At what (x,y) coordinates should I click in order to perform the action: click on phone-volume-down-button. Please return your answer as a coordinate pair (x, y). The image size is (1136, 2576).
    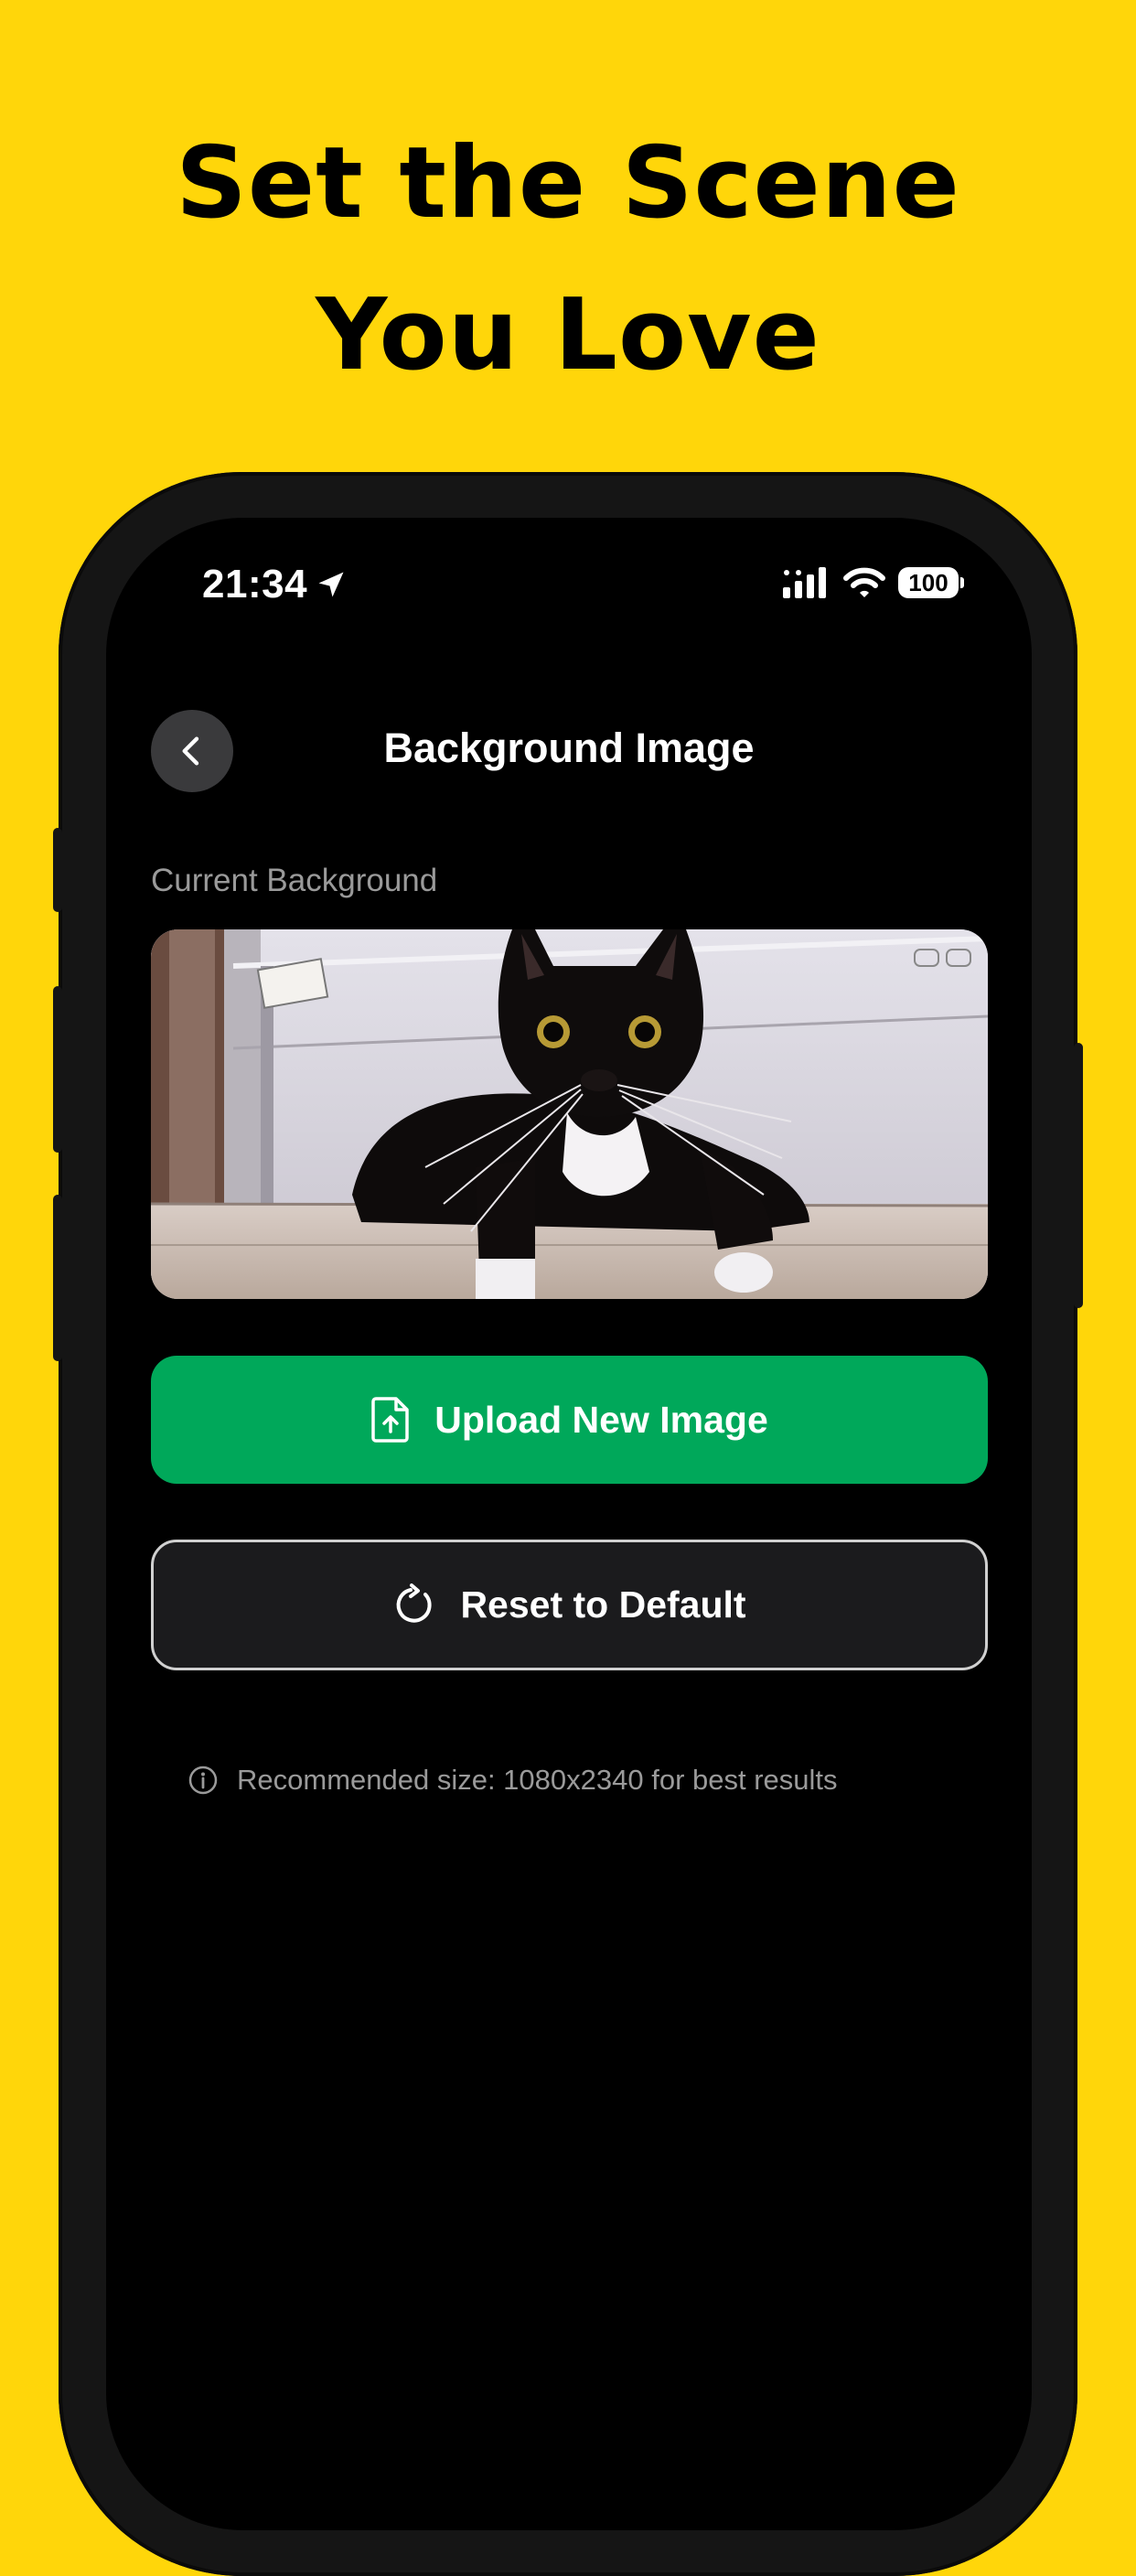
    Looking at the image, I should click on (57, 1278).